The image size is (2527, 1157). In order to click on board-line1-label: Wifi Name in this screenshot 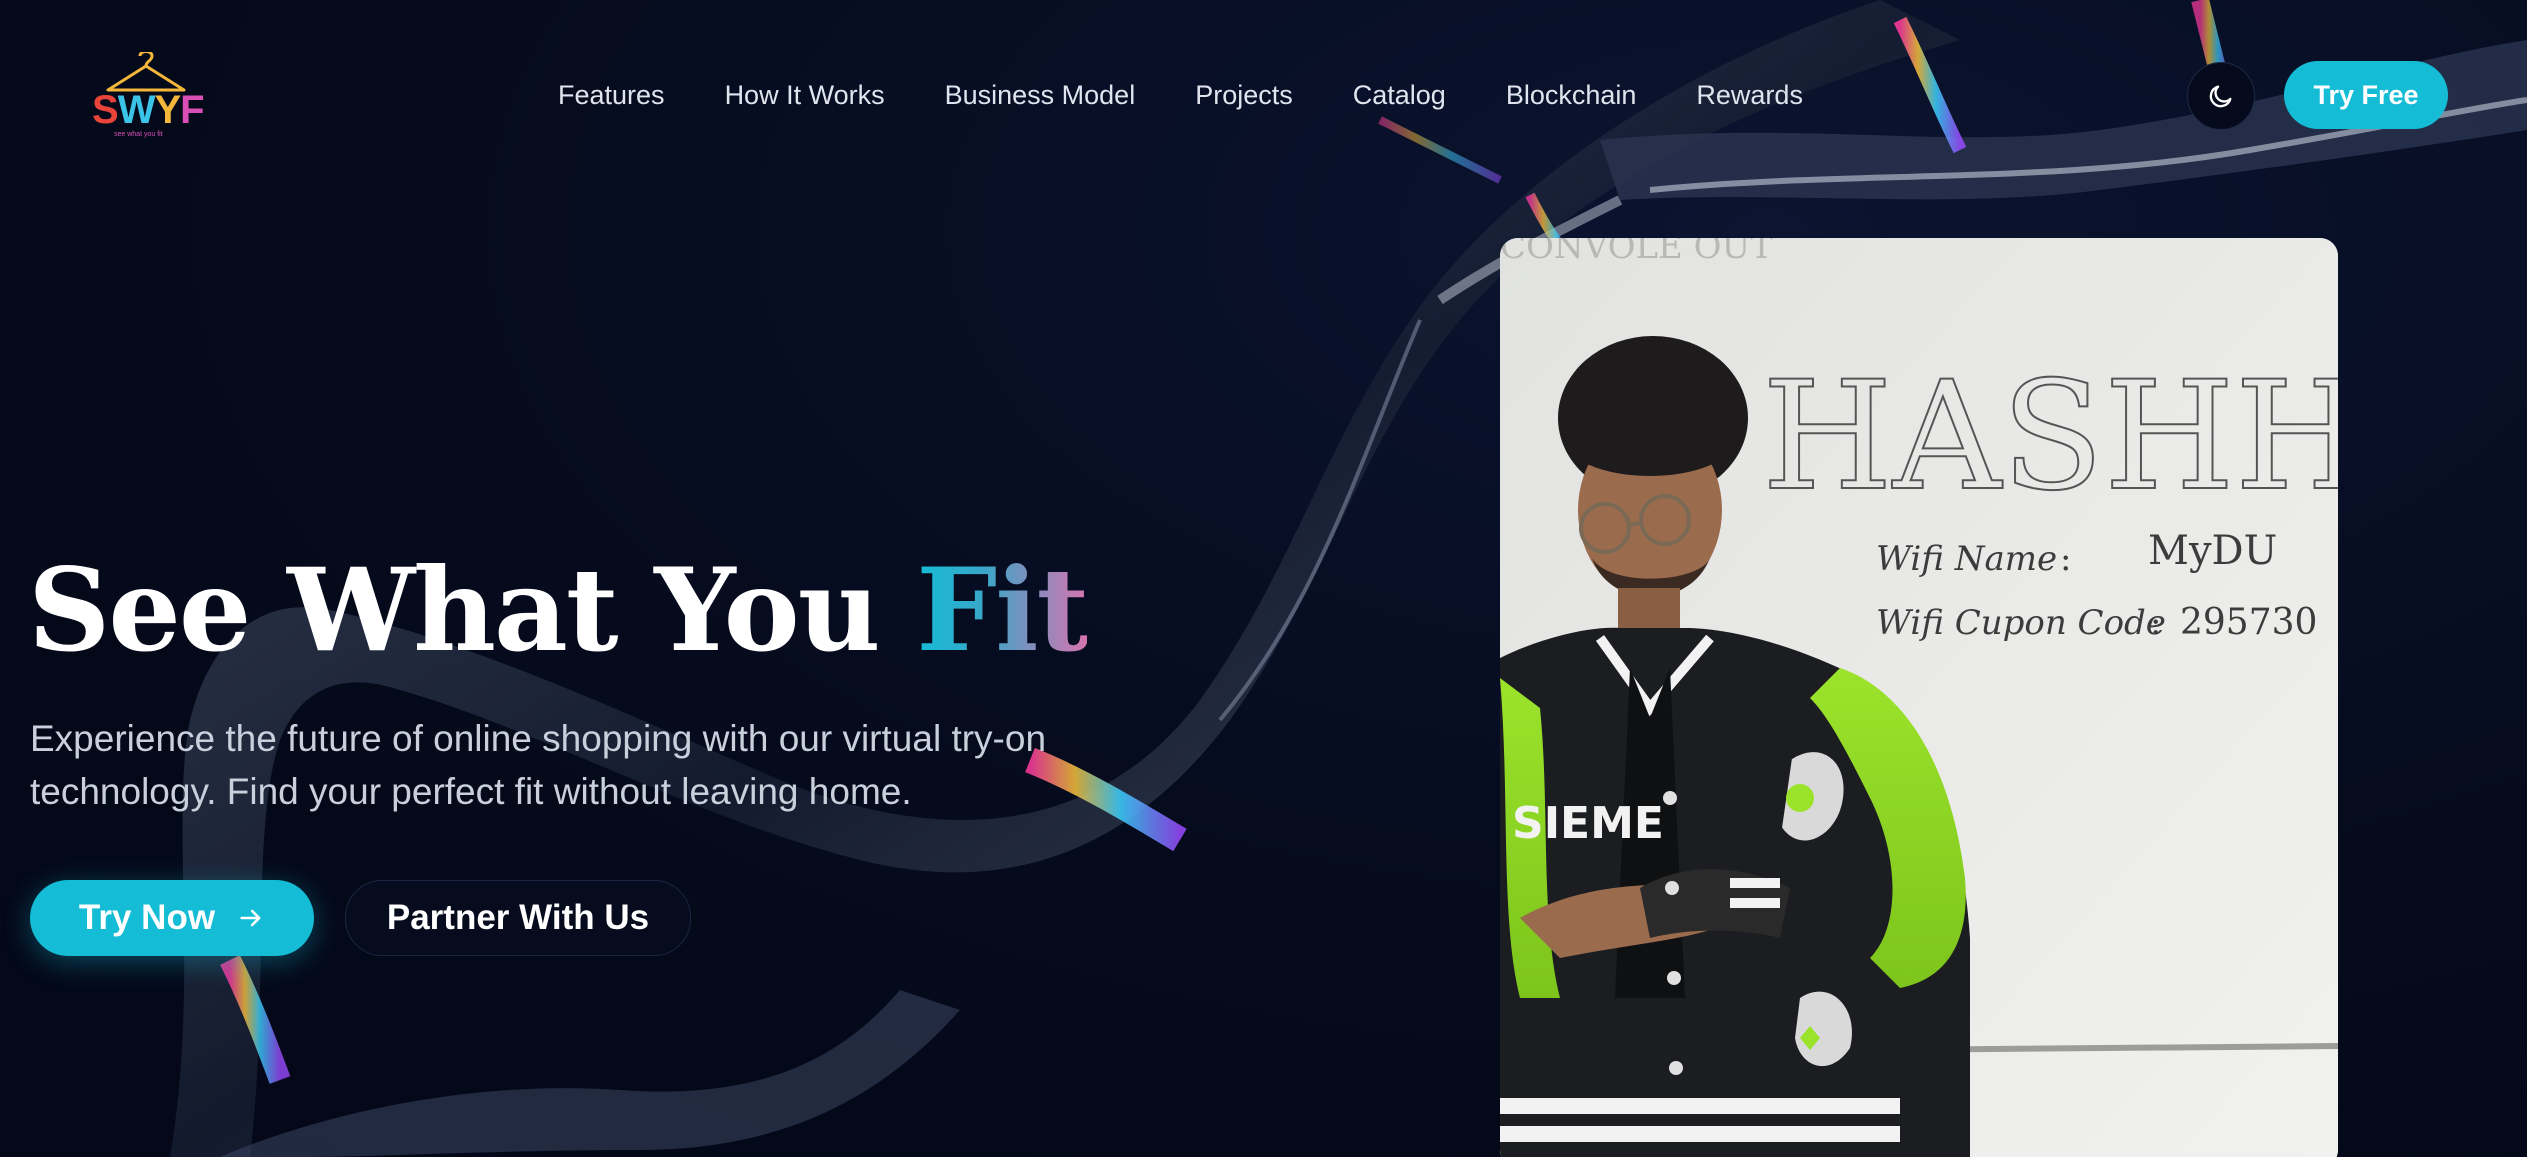, I will do `click(1966, 559)`.